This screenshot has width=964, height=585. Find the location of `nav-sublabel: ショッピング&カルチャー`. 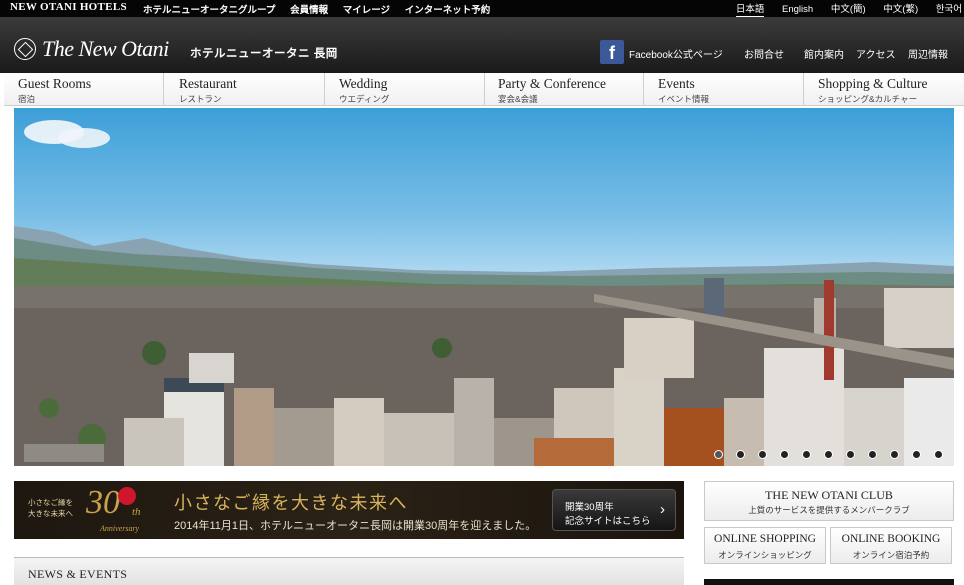

nav-sublabel: ショッピング&カルチャー is located at coordinates (868, 99).